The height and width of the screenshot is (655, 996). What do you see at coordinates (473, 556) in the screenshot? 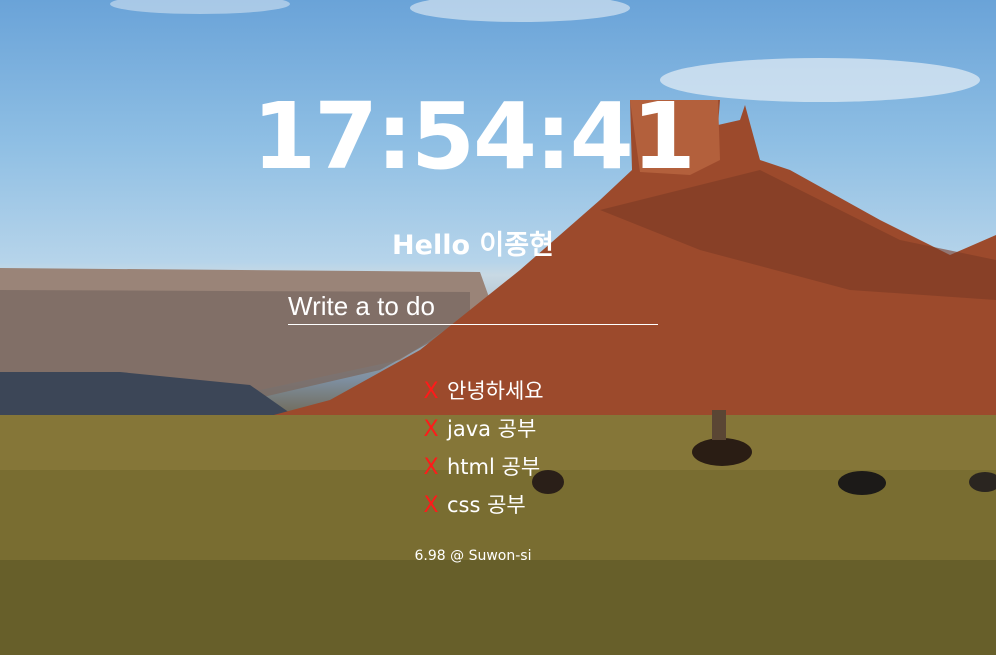
I see `weather-info: 6.98 @ Suwon-si` at bounding box center [473, 556].